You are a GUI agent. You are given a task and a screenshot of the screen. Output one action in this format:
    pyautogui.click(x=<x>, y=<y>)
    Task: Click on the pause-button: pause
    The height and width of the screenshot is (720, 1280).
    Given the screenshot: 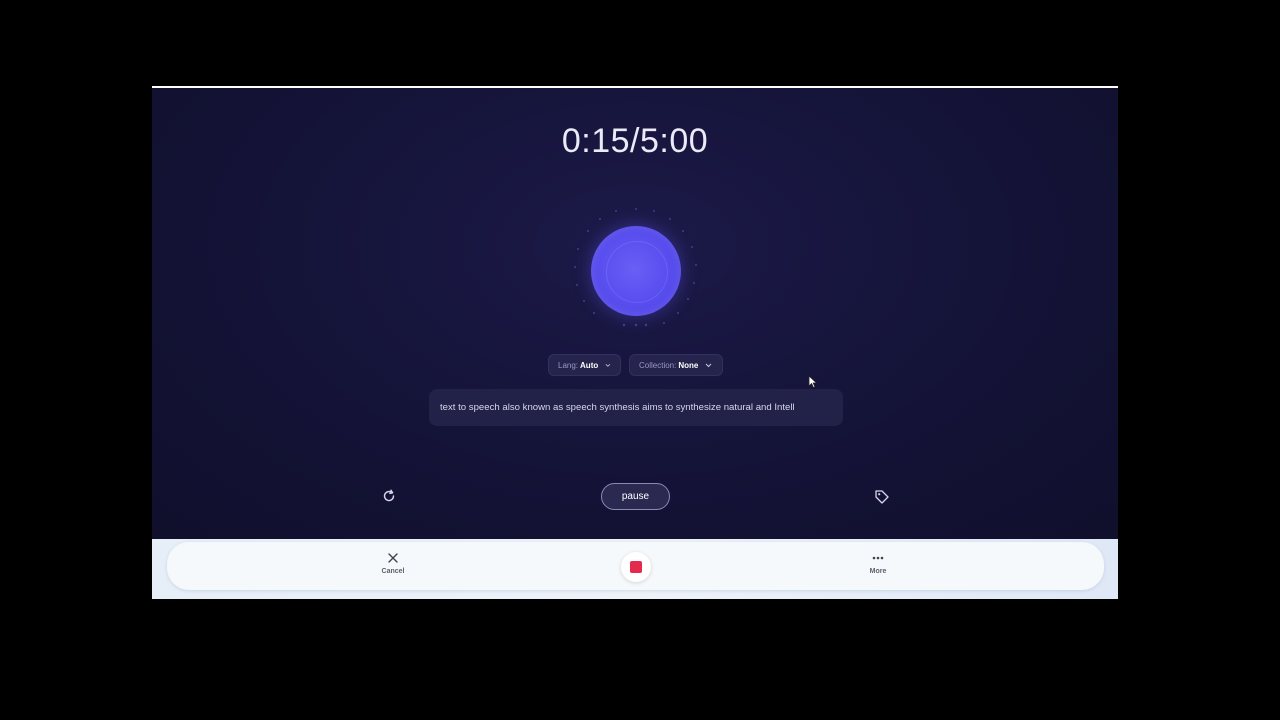 What is the action you would take?
    pyautogui.click(x=635, y=496)
    